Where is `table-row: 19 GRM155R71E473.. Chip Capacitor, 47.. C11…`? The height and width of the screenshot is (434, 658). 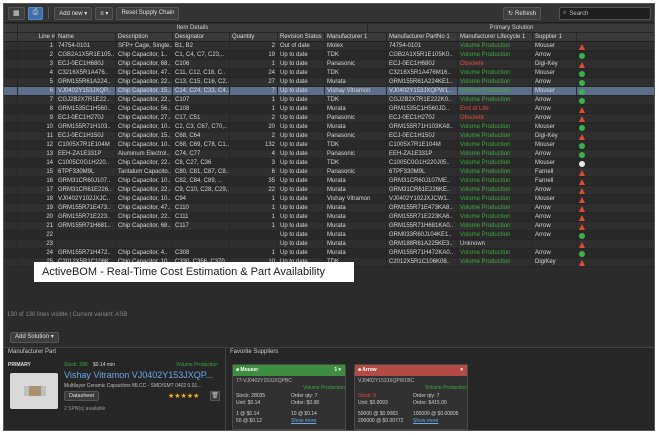
table-row: 19 GRM155R71E473.. Chip Capacitor, 47.. C11… is located at coordinates (329, 208).